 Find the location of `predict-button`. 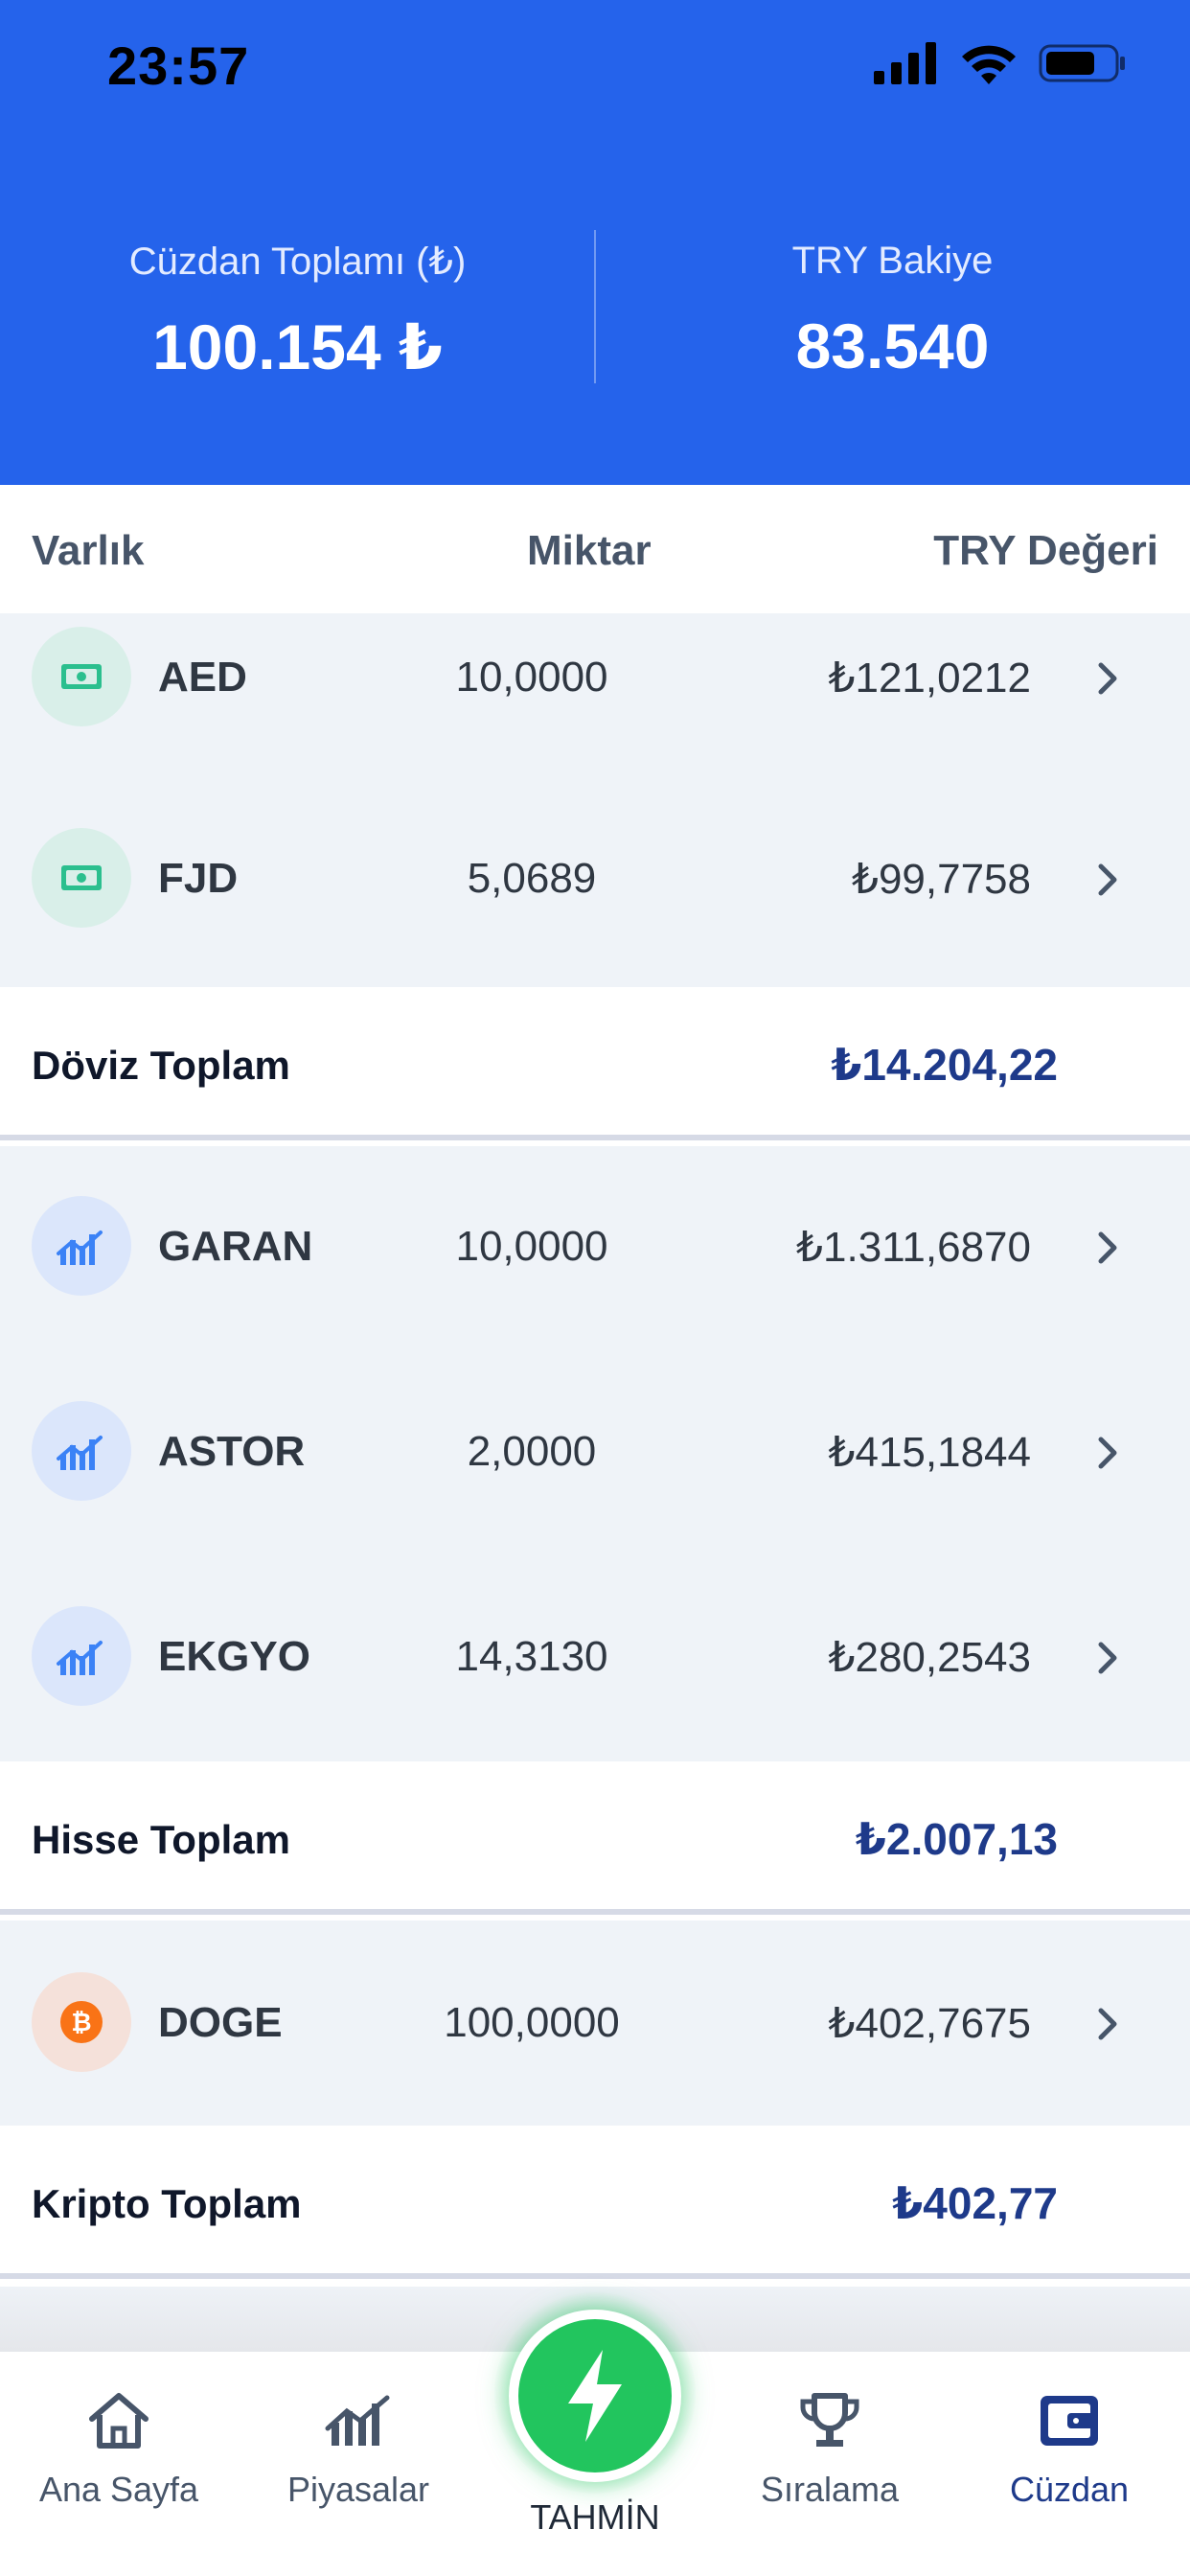

predict-button is located at coordinates (595, 2396).